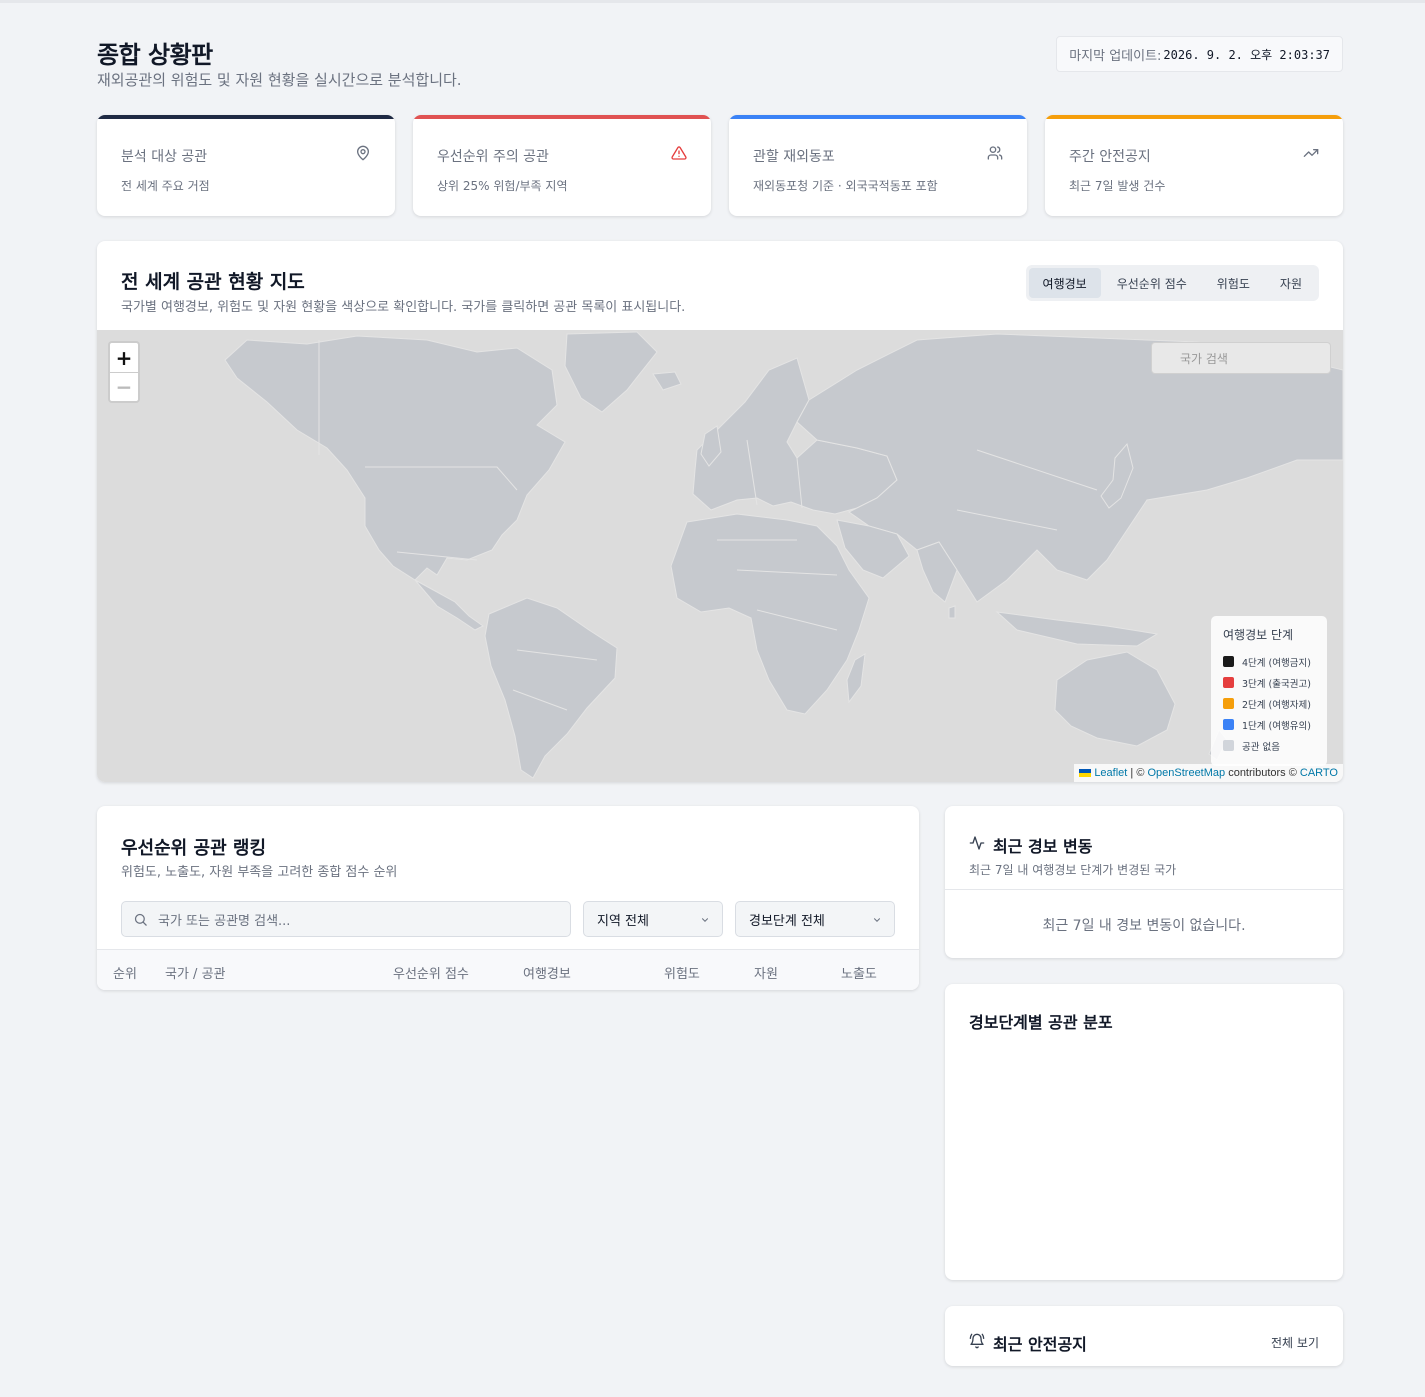 The image size is (1425, 1397). What do you see at coordinates (1276, 684) in the screenshot?
I see `legend-label: 3단계 (출국권고)` at bounding box center [1276, 684].